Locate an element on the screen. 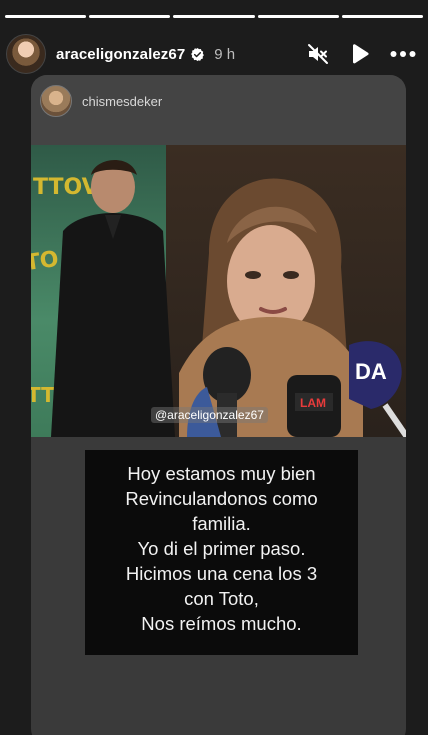 Image resolution: width=428 pixels, height=735 pixels. story-text-line: Hicimos una cena los 3 is located at coordinates (221, 573).